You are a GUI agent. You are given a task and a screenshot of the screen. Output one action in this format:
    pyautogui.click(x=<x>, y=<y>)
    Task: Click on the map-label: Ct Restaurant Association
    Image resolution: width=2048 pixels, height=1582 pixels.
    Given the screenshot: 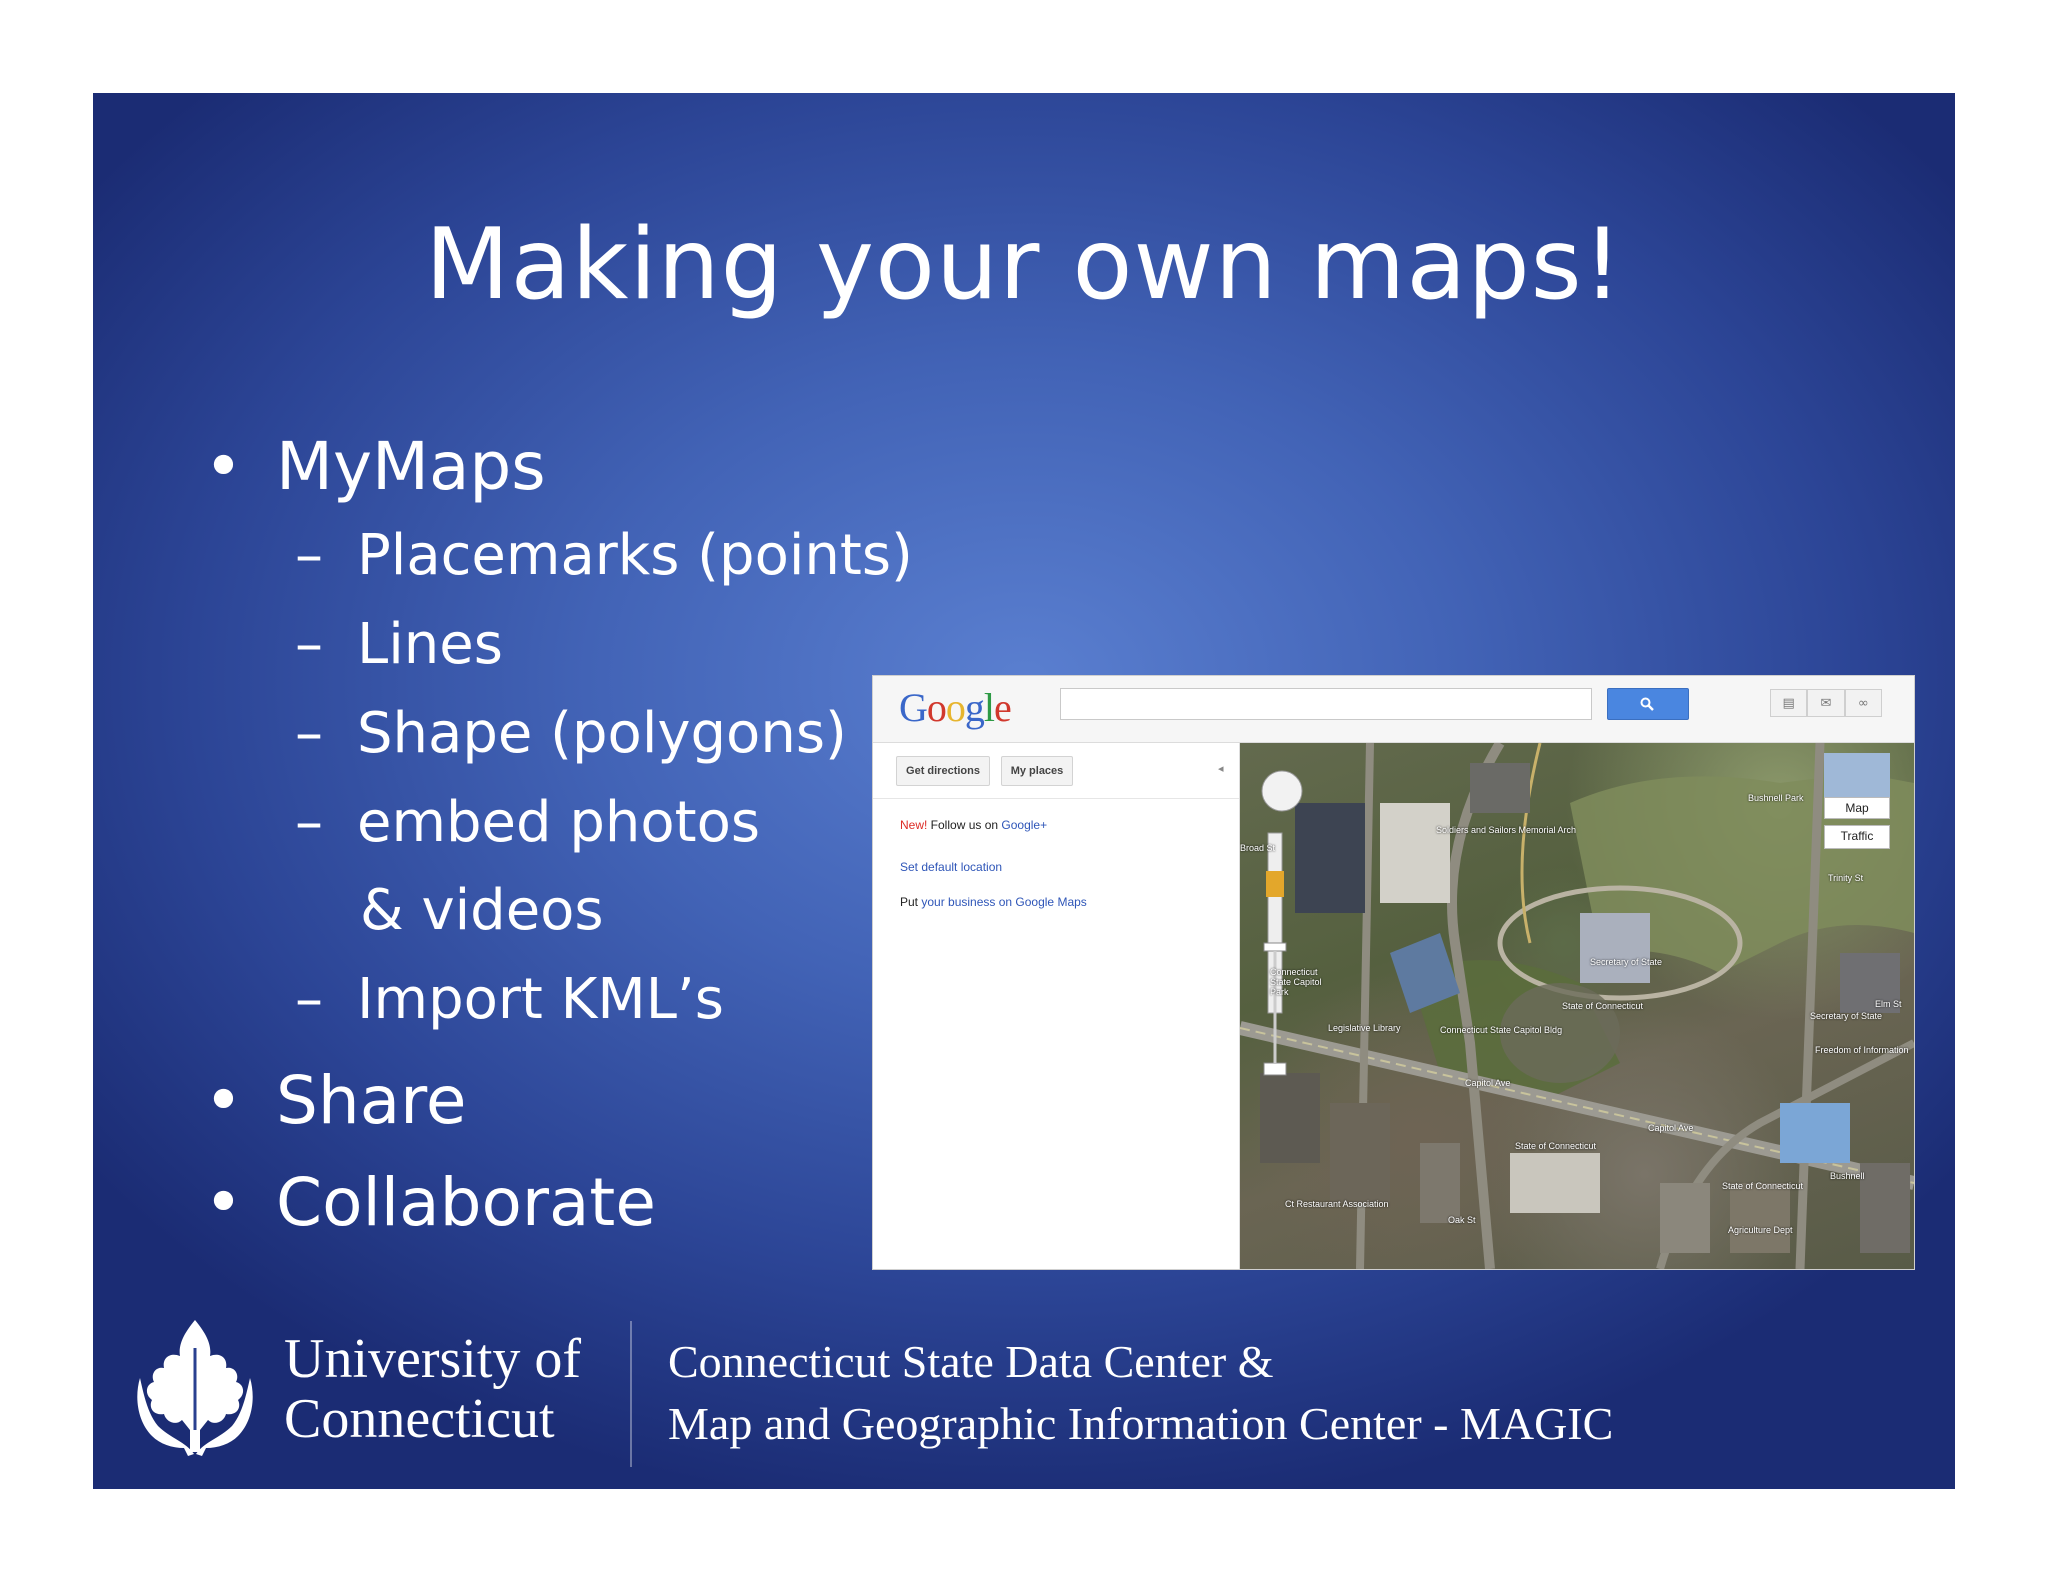 What is the action you would take?
    pyautogui.click(x=1337, y=1204)
    